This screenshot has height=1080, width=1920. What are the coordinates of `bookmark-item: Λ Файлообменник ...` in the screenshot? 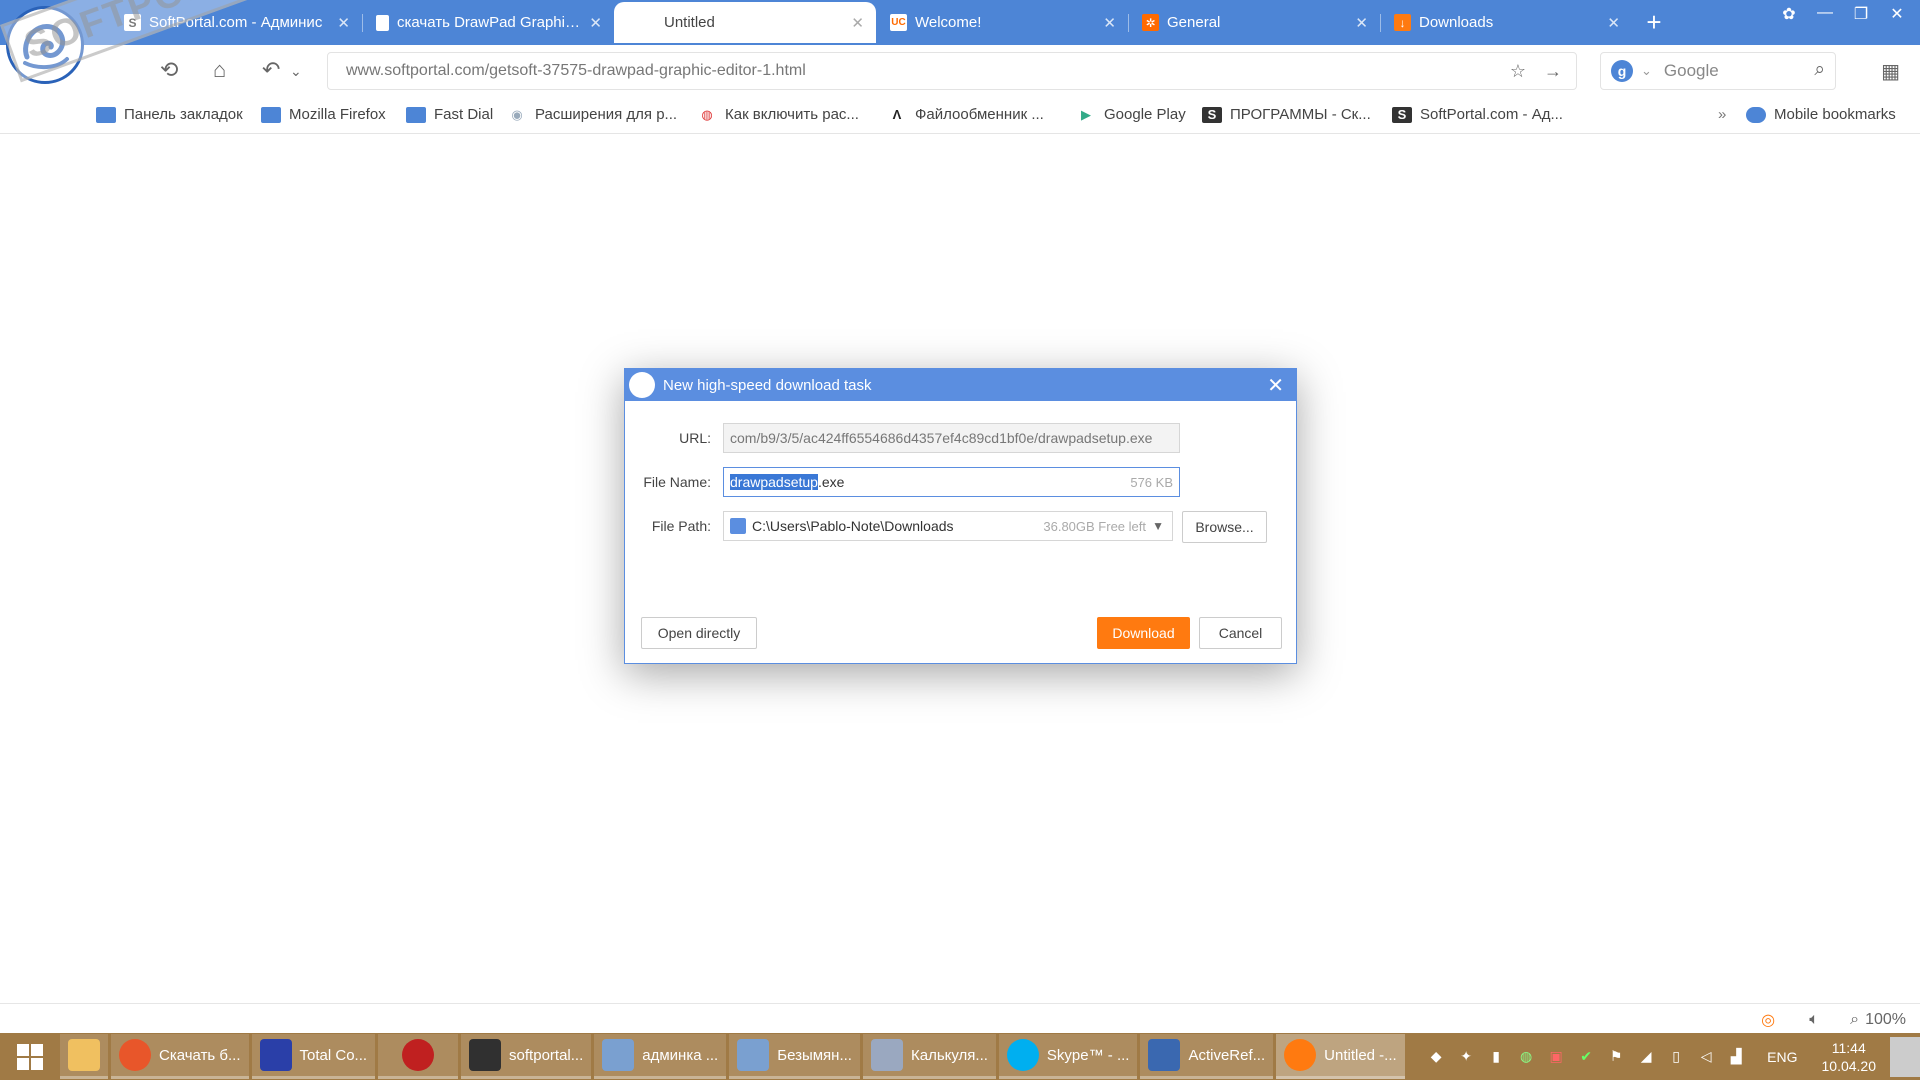 It's located at (965, 114).